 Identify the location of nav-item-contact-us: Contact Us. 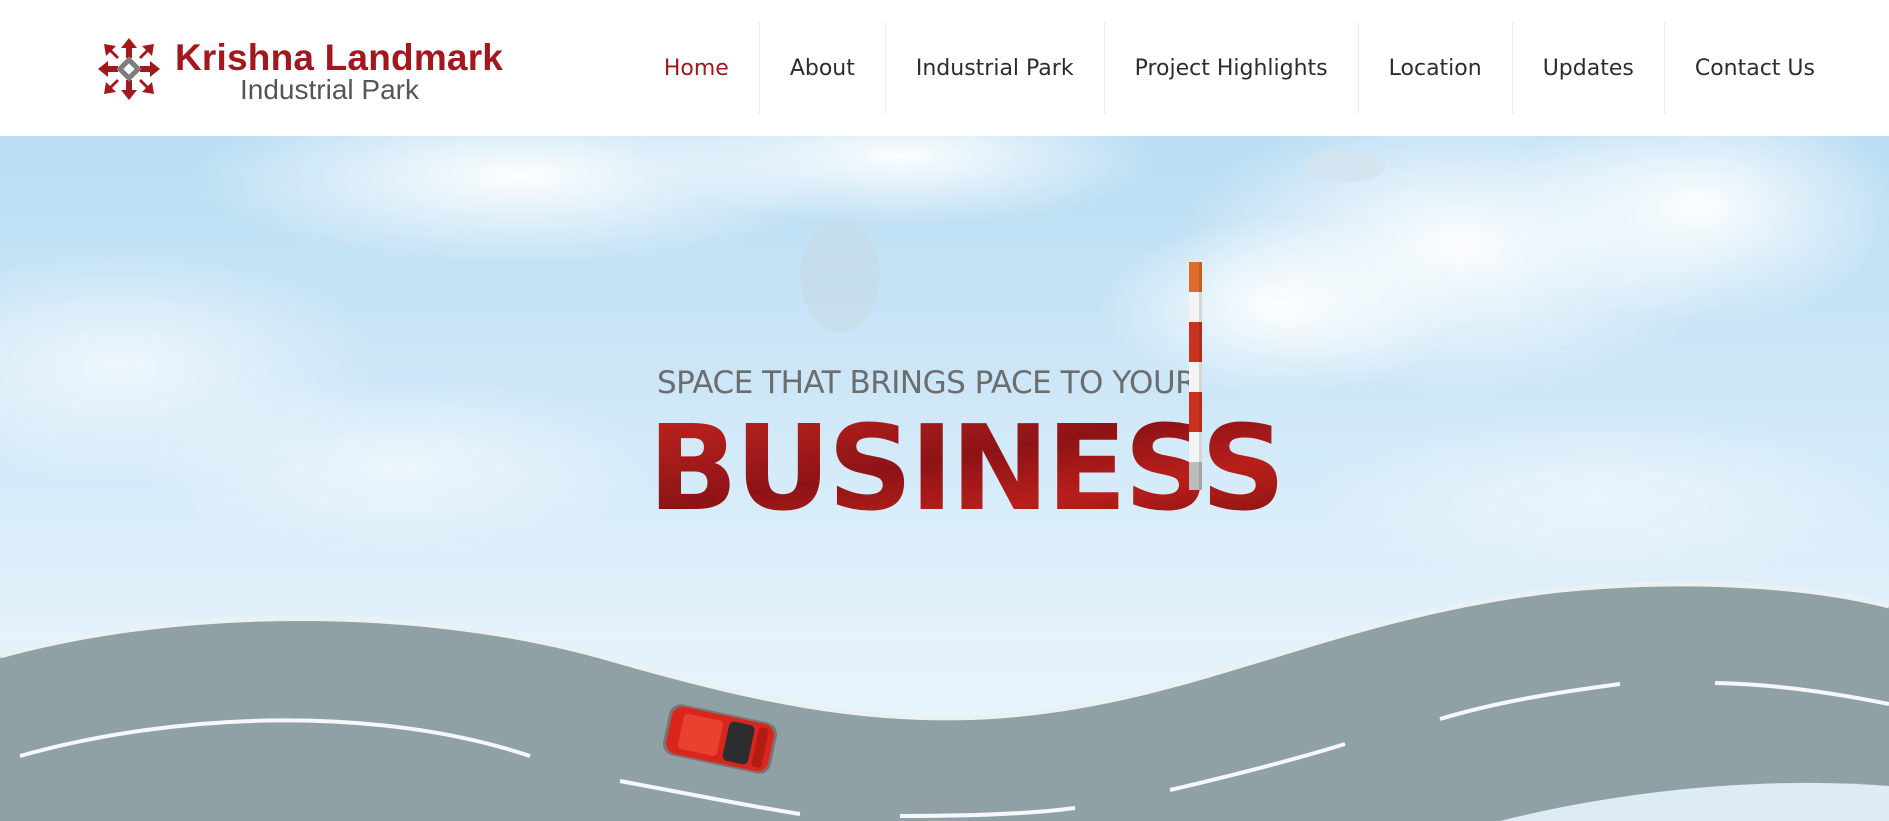
(1776, 68).